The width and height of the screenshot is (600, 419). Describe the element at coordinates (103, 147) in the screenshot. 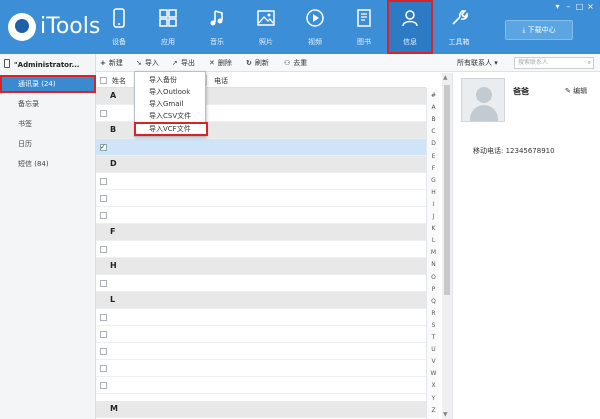

I see `check-icon: ✓` at that location.